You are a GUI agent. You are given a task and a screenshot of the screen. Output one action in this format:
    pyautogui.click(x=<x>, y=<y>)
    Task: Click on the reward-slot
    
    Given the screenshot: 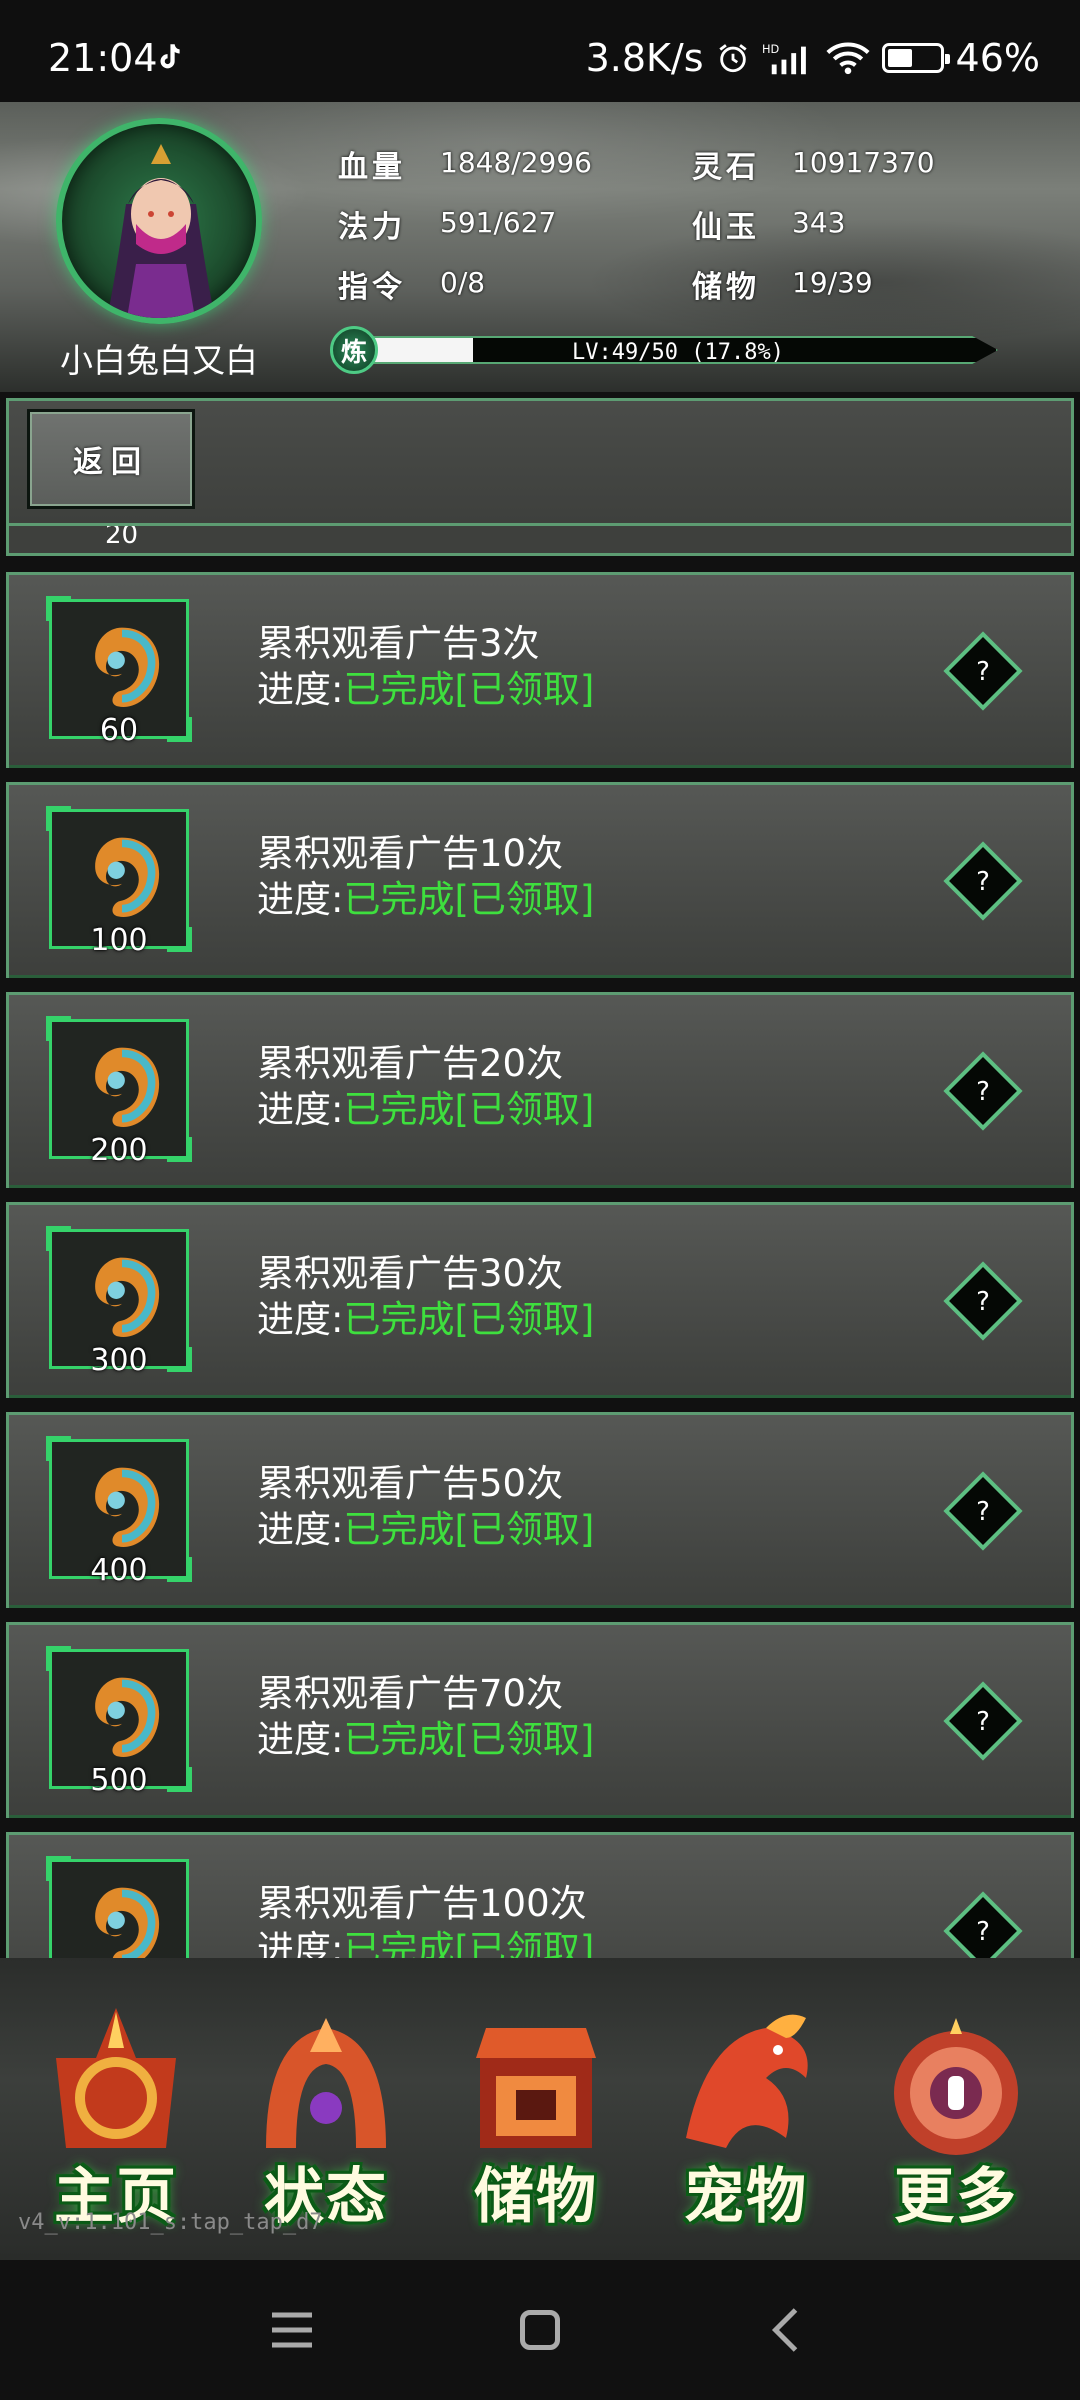 What is the action you would take?
    pyautogui.click(x=117, y=1907)
    